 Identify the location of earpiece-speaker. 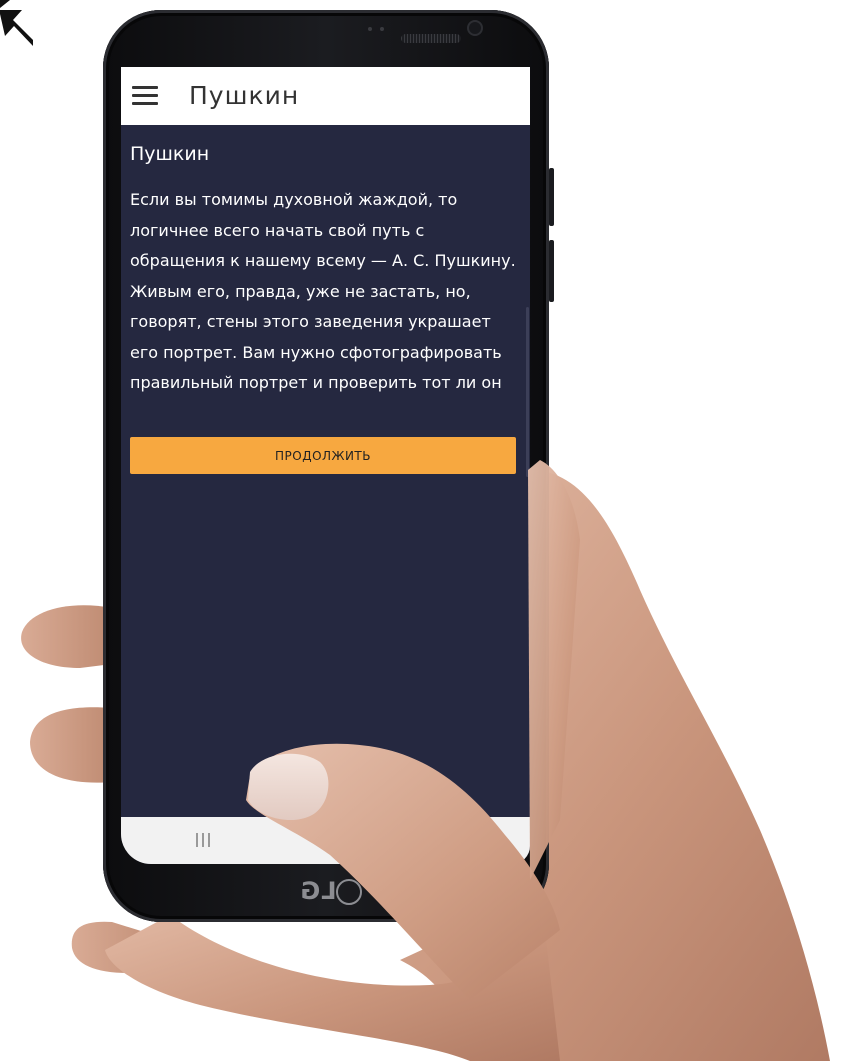
(431, 38).